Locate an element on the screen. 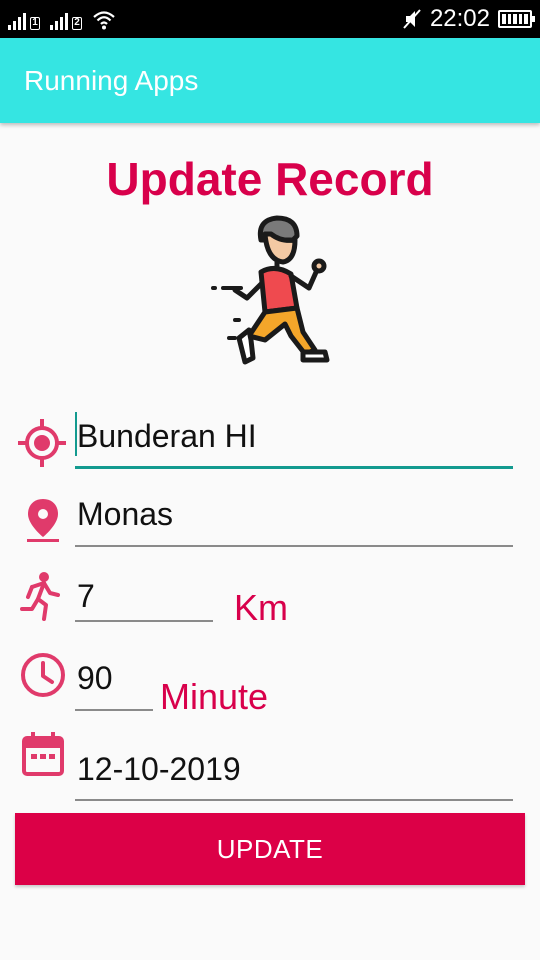 The image size is (540, 960). status-clock: 22:02 is located at coordinates (459, 18).